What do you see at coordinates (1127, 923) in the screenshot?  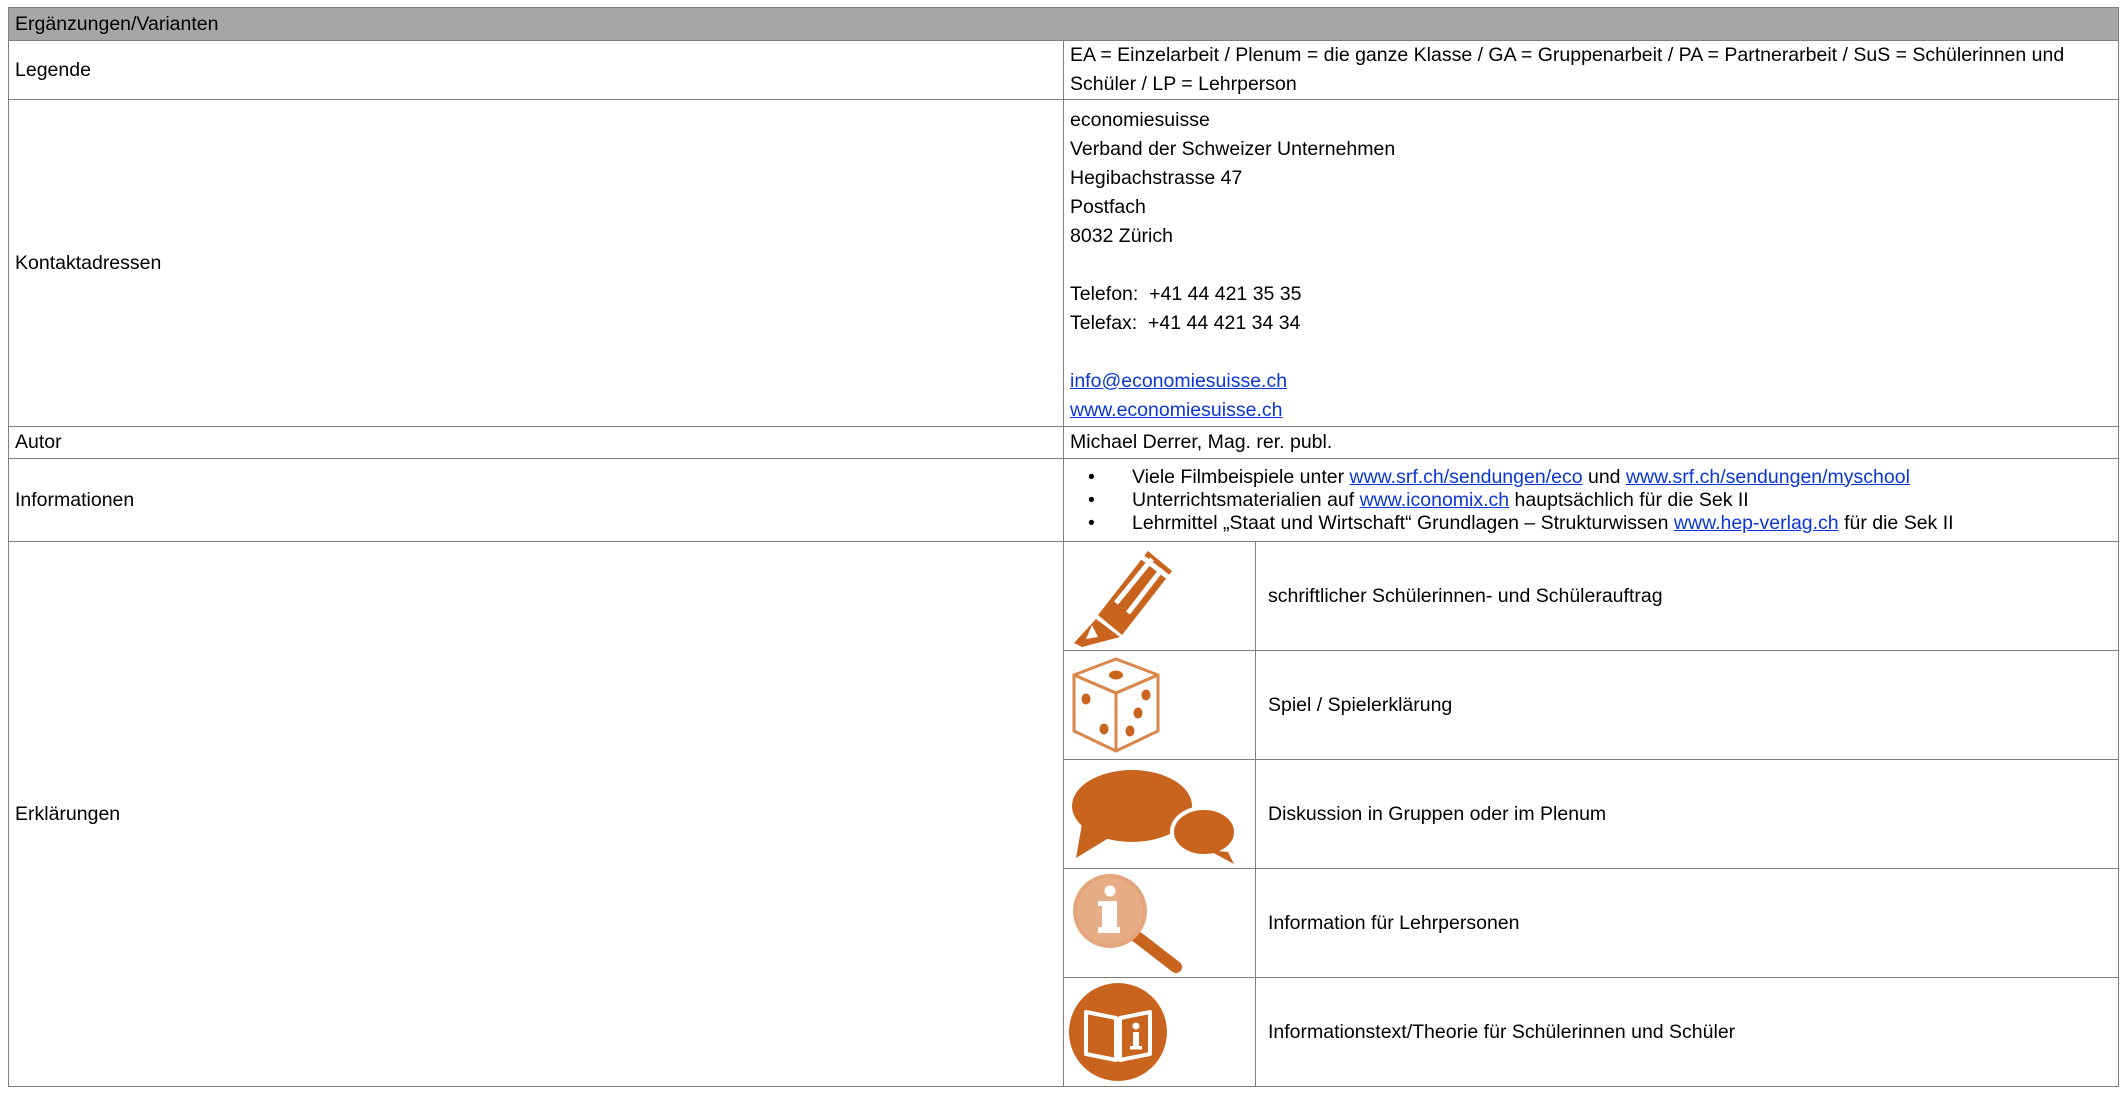 I see `info-magnifier-icon` at bounding box center [1127, 923].